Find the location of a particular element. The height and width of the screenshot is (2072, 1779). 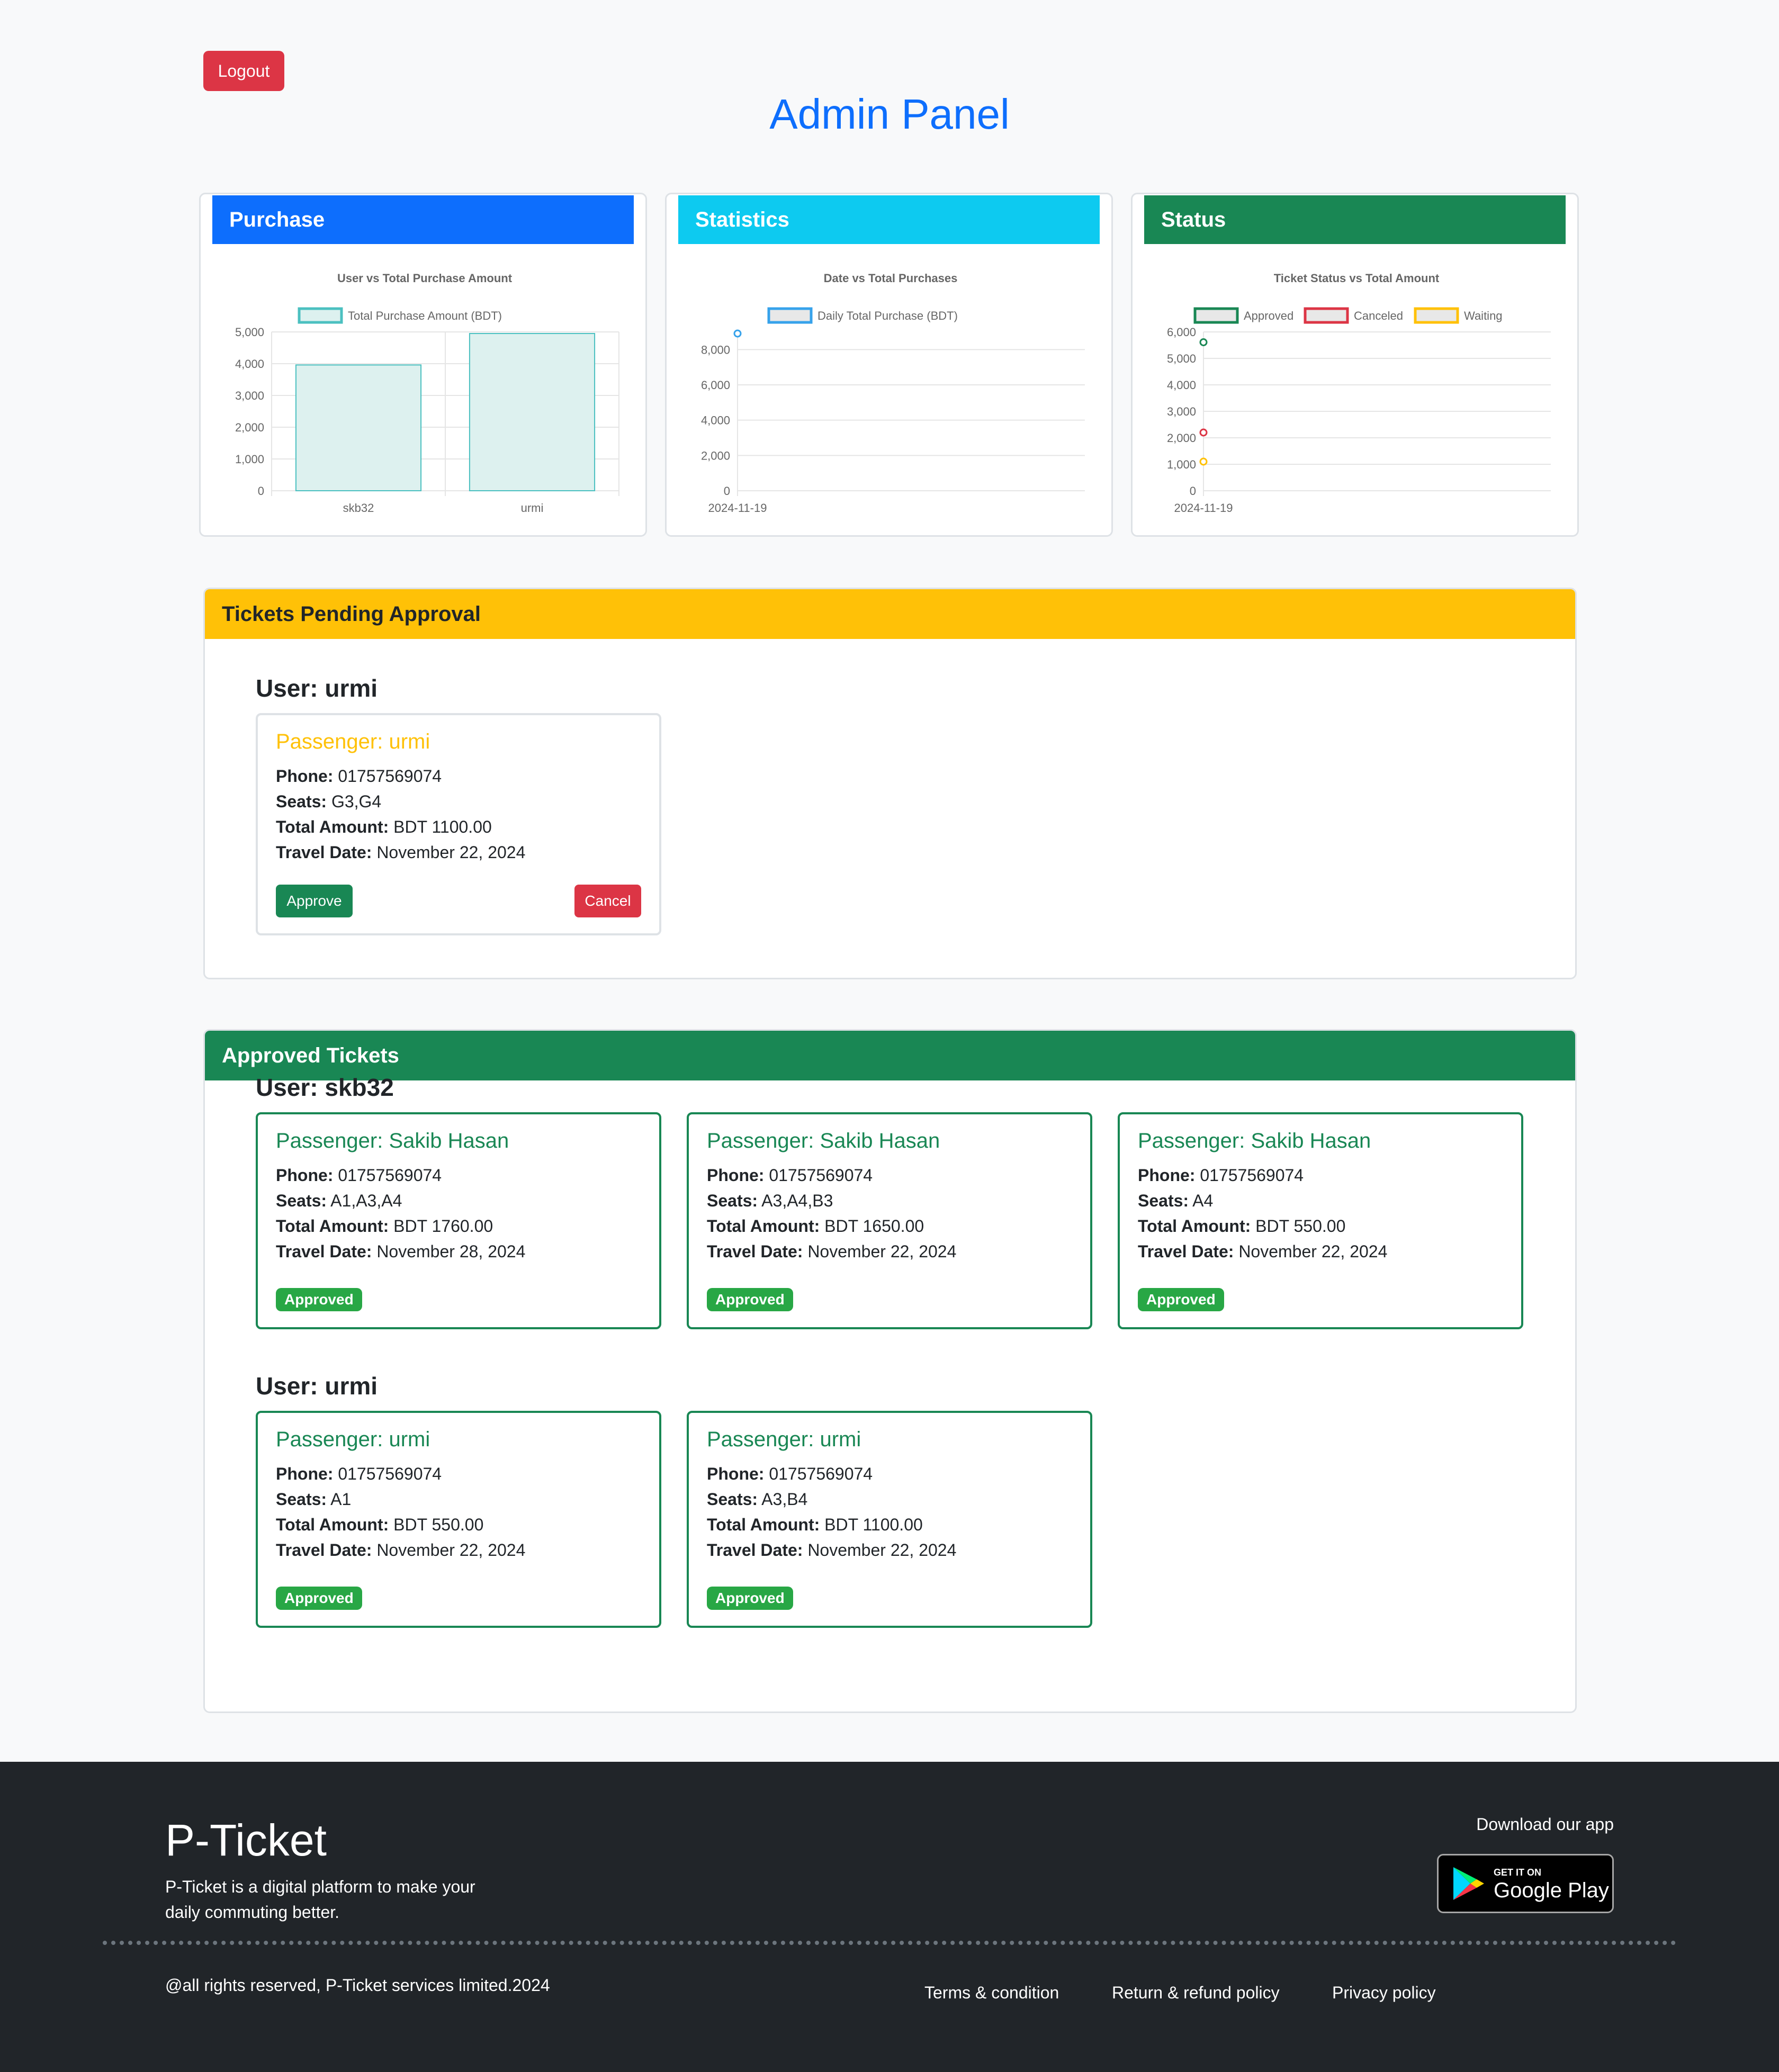

footer-divider is located at coordinates (889, 1943).